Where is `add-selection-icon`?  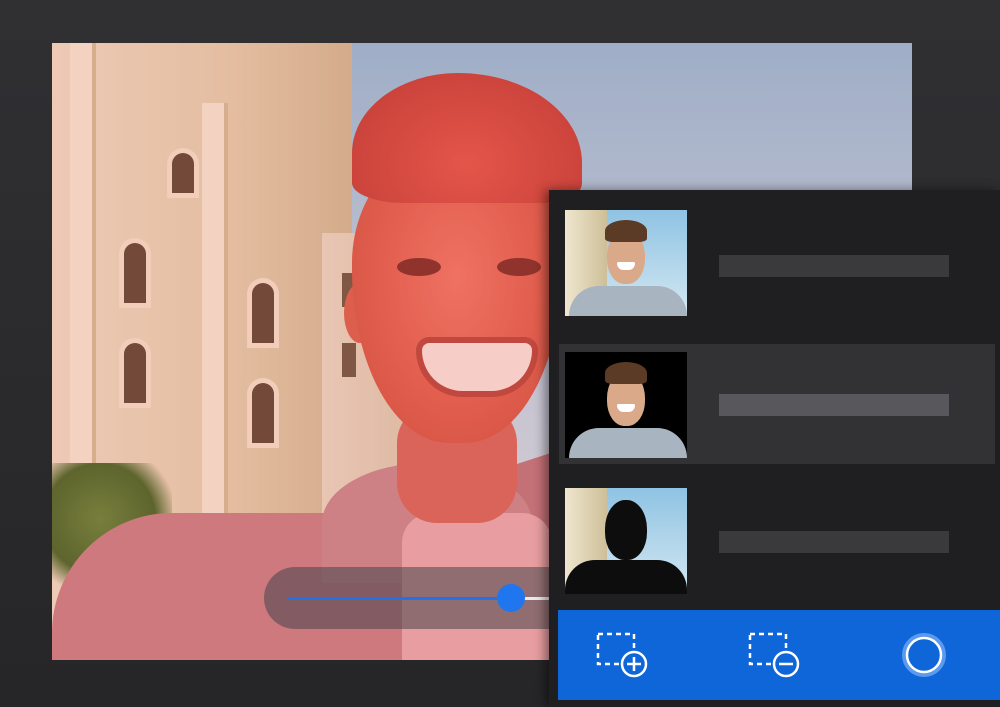 add-selection-icon is located at coordinates (622, 655).